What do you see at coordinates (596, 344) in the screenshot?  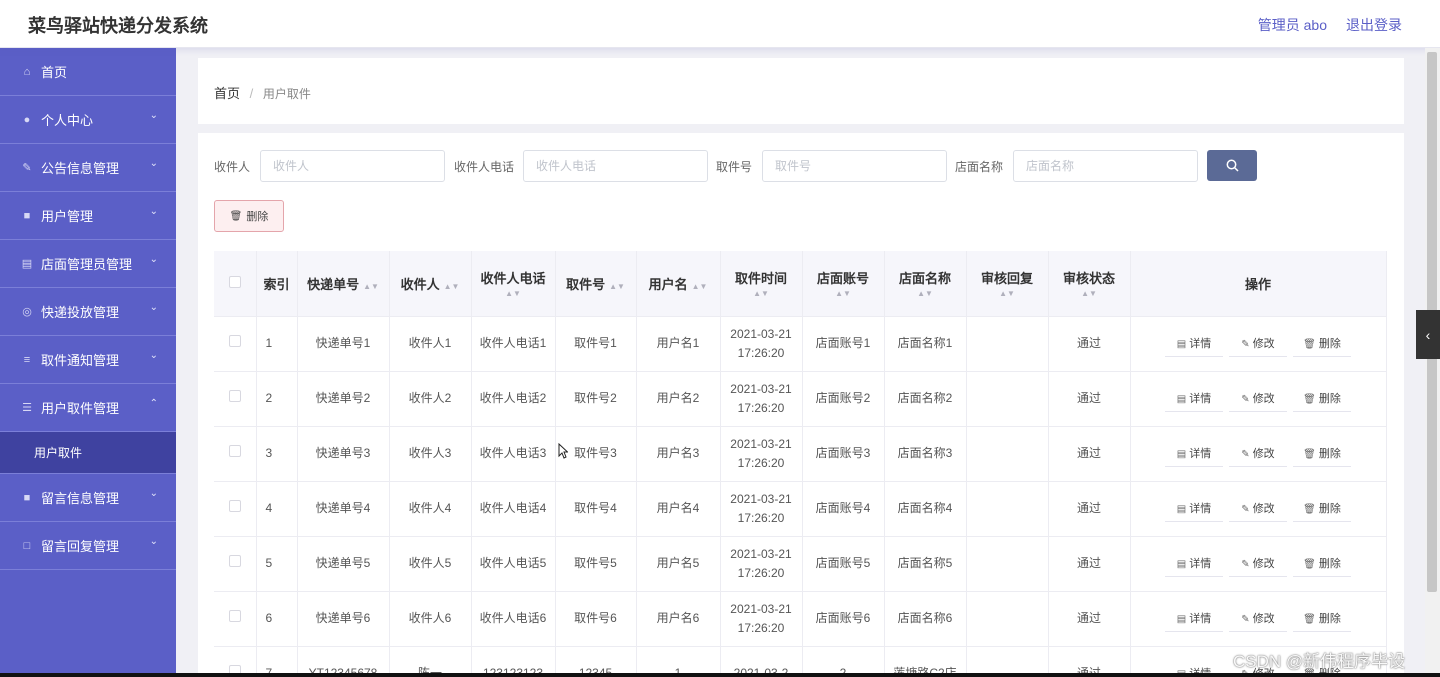 I see `cell-pickup: 取件号1` at bounding box center [596, 344].